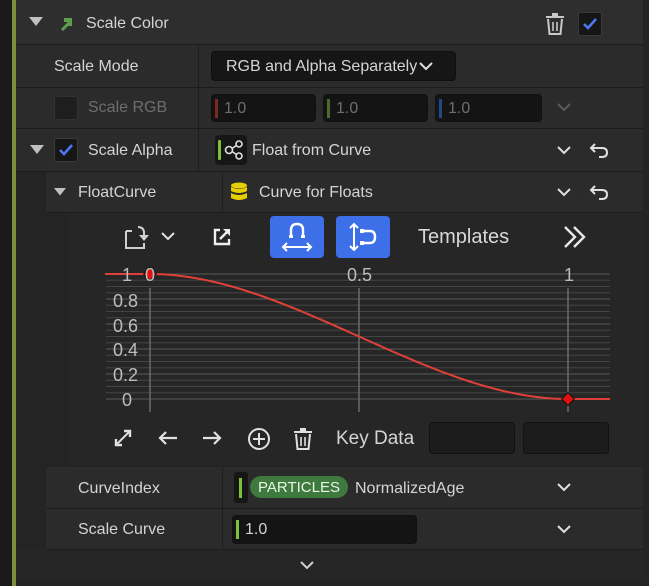 The image size is (649, 586). I want to click on scale-mode-row: Scale Mode RGB and Alpha Separately, so click(329, 66).